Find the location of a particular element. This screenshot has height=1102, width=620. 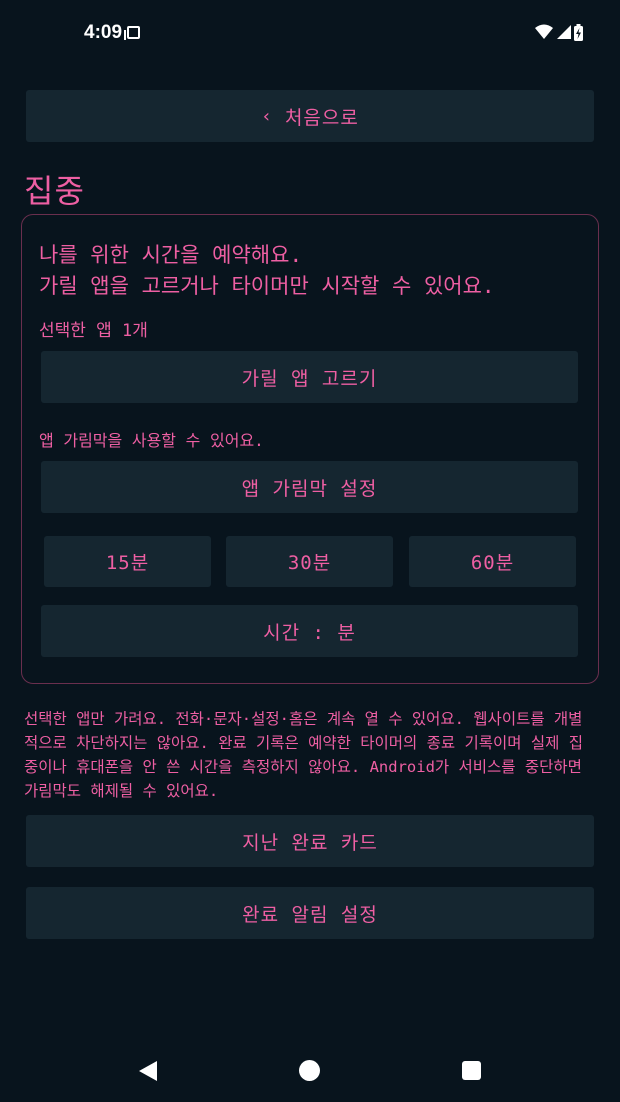

nav-recents-icon is located at coordinates (471, 1070).